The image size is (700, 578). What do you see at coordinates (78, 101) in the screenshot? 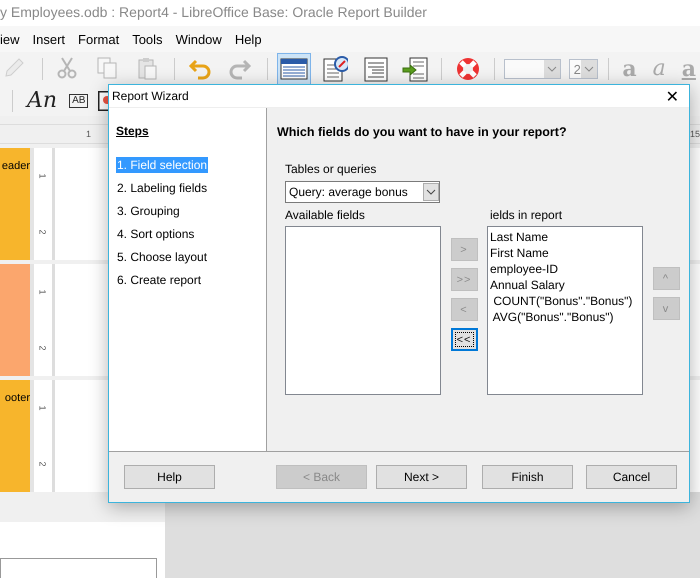
I see `format-button: AB` at bounding box center [78, 101].